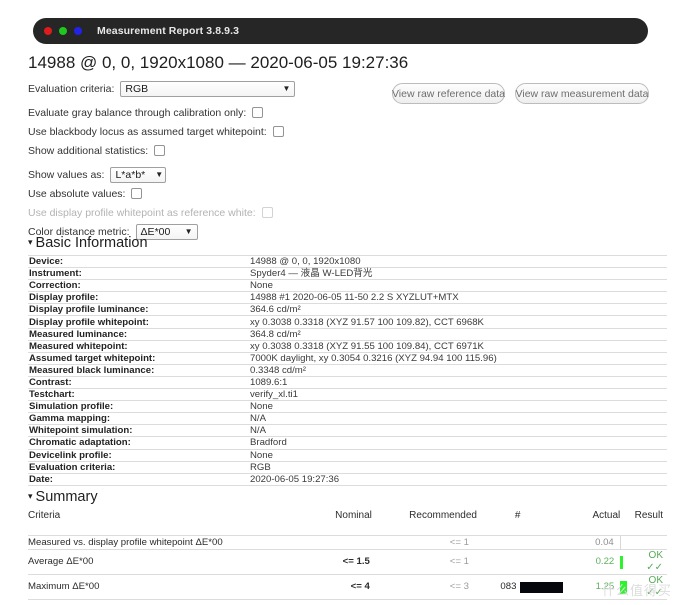 This screenshot has width=680, height=605. Describe the element at coordinates (138, 334) in the screenshot. I see `row-key: Measured luminance:` at that location.